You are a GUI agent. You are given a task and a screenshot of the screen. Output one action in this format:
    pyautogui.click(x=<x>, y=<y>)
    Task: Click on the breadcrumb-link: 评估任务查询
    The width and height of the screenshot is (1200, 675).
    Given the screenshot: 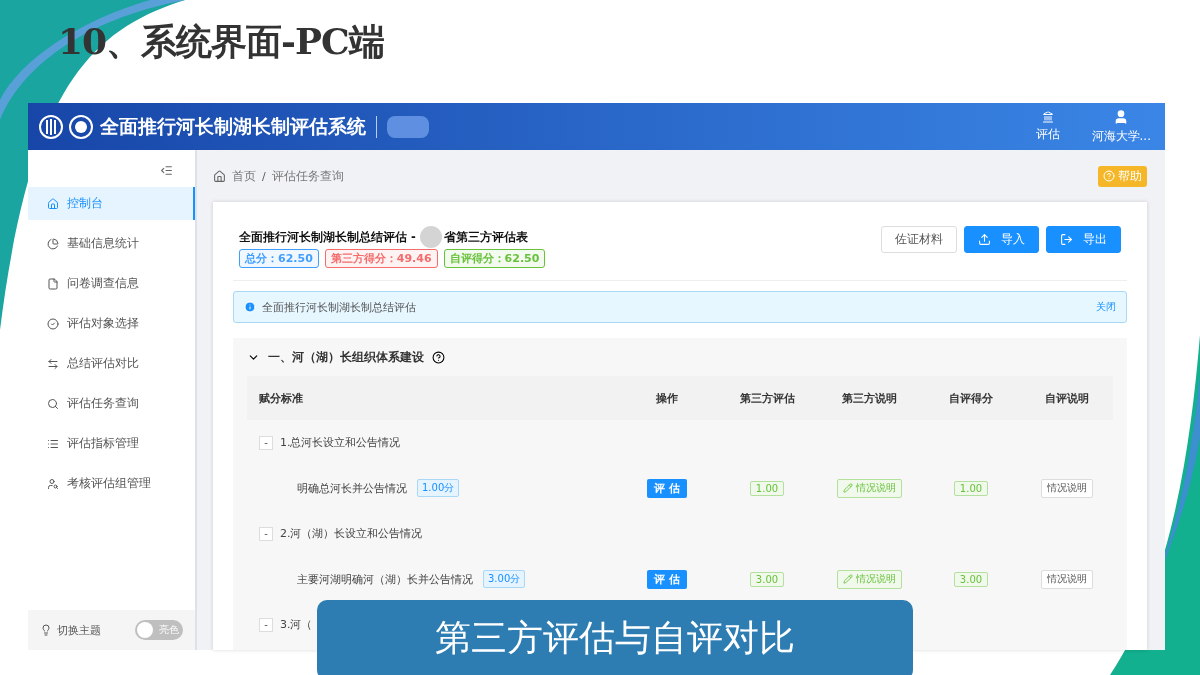 What is the action you would take?
    pyautogui.click(x=307, y=176)
    